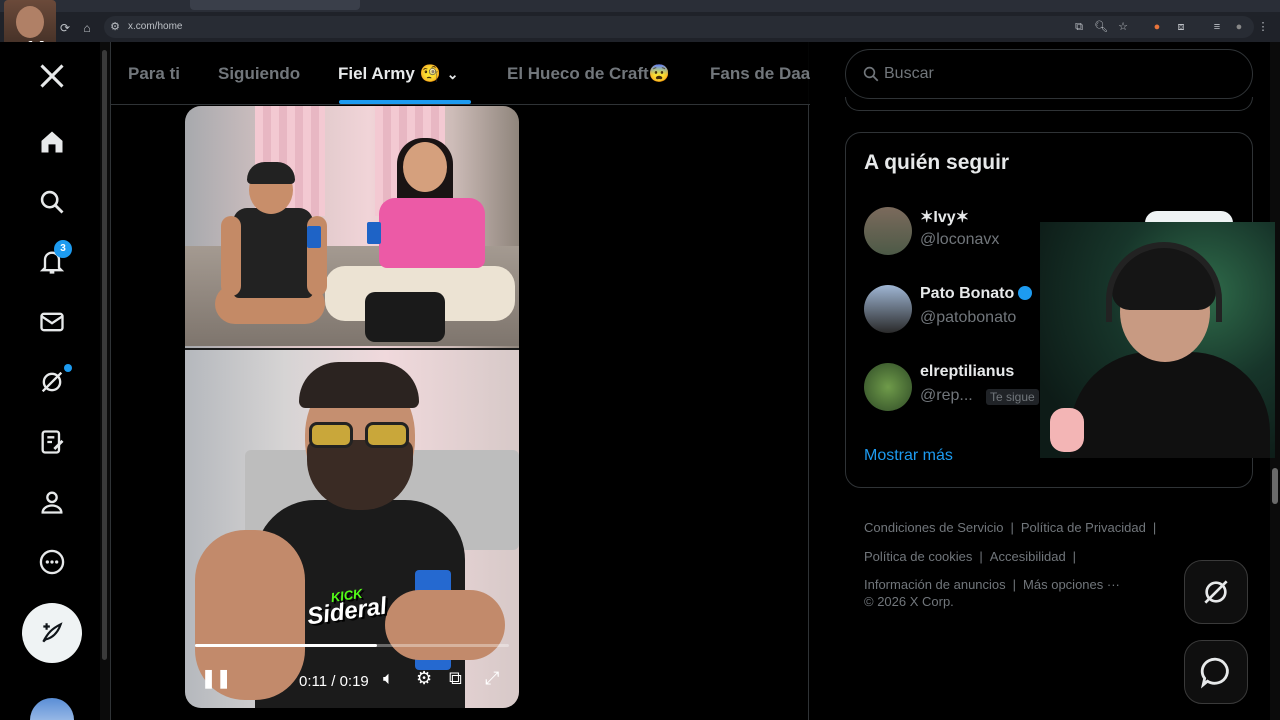 The height and width of the screenshot is (720, 1280). I want to click on post-compose-button, so click(52, 633).